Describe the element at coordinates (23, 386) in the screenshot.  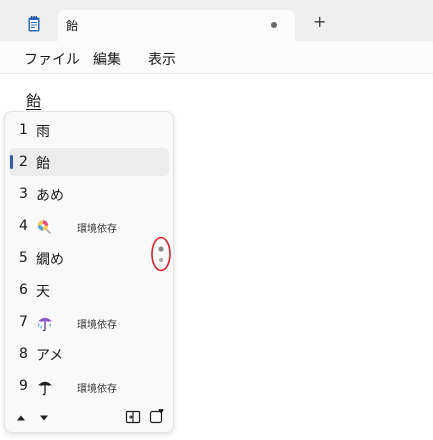
I see `candidate-number: 9` at that location.